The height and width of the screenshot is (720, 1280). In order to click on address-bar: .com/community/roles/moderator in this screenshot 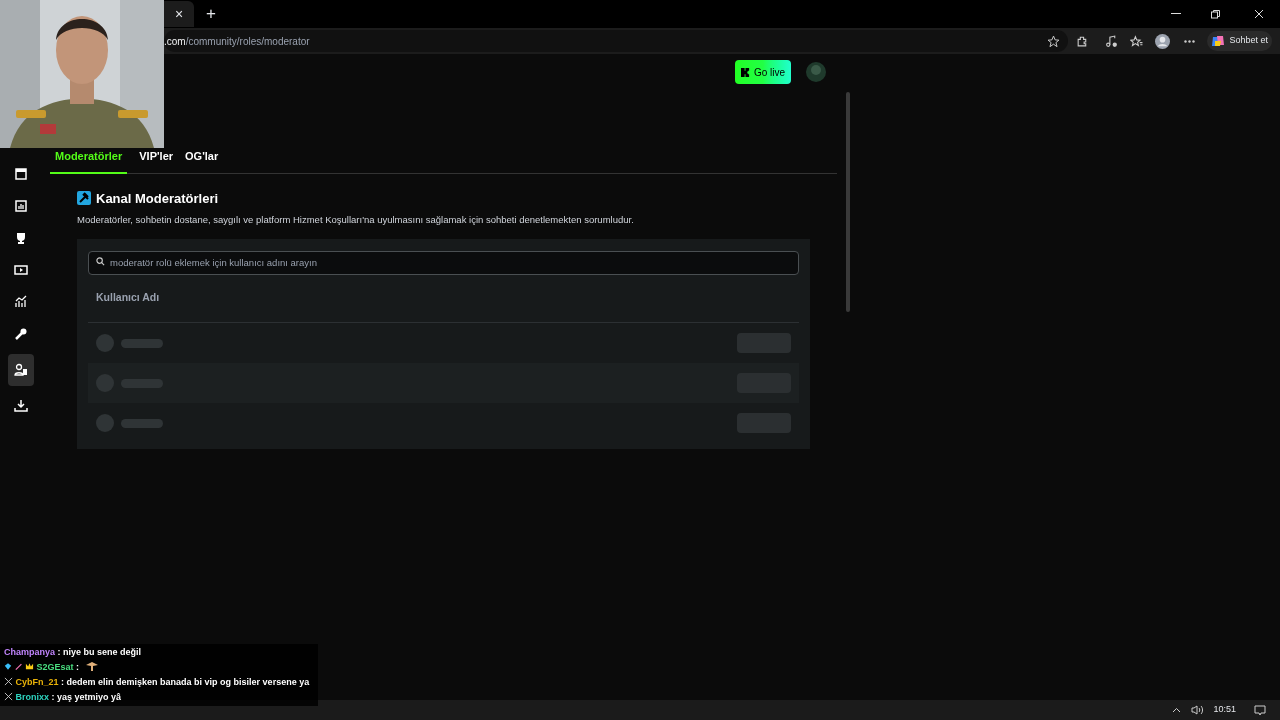, I will do `click(237, 41)`.